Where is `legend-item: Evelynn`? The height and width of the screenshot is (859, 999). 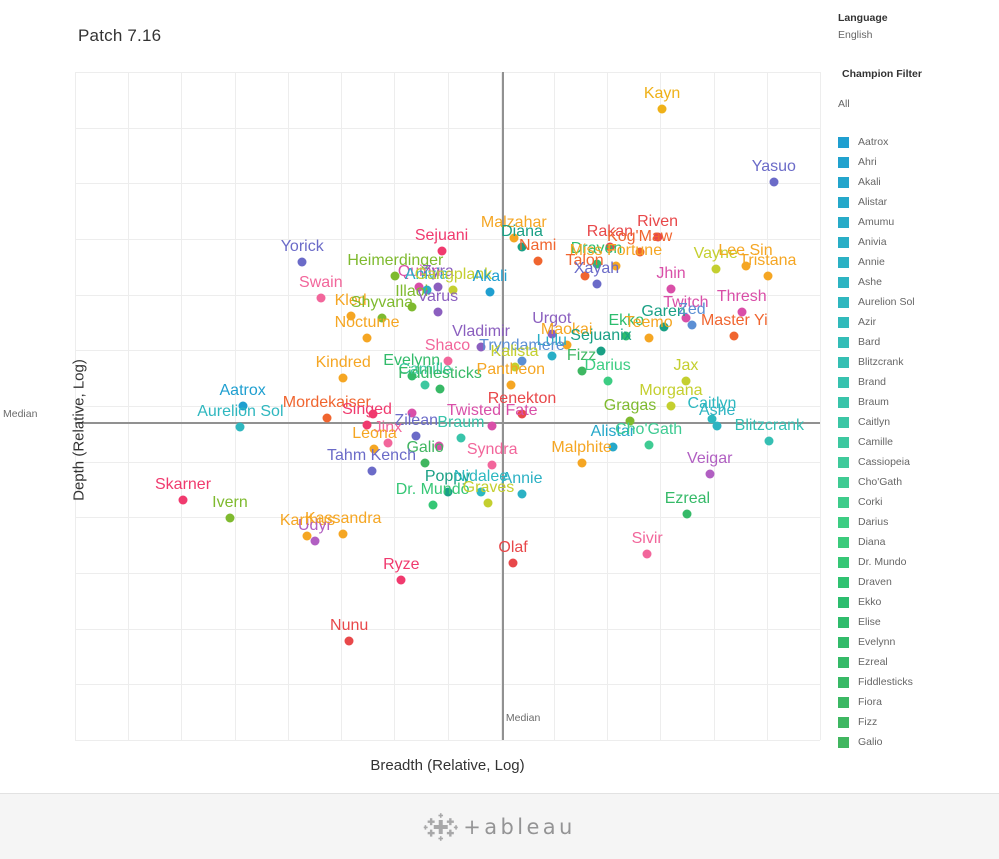
legend-item: Evelynn is located at coordinates (918, 642).